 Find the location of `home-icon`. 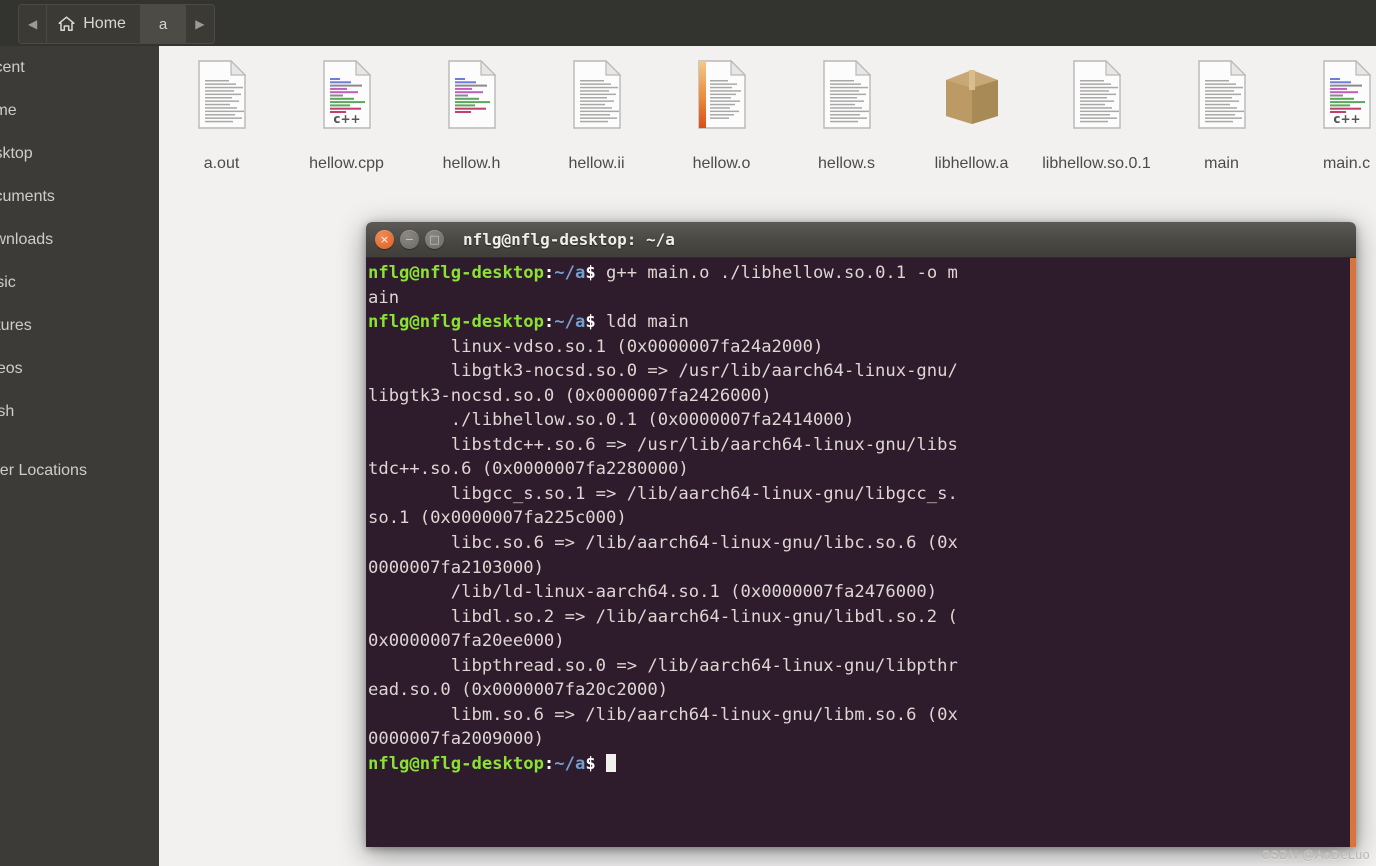

home-icon is located at coordinates (66, 24).